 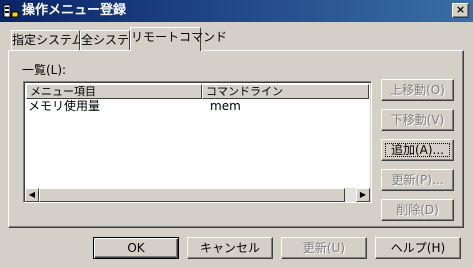 What do you see at coordinates (324, 248) in the screenshot?
I see `update-button: 更新(U)` at bounding box center [324, 248].